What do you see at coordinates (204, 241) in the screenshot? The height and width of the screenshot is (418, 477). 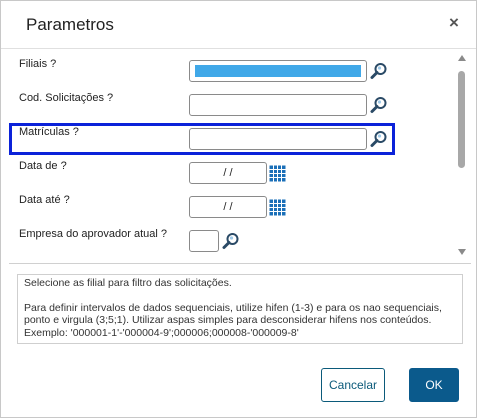 I see `empresa-aprovador-input` at bounding box center [204, 241].